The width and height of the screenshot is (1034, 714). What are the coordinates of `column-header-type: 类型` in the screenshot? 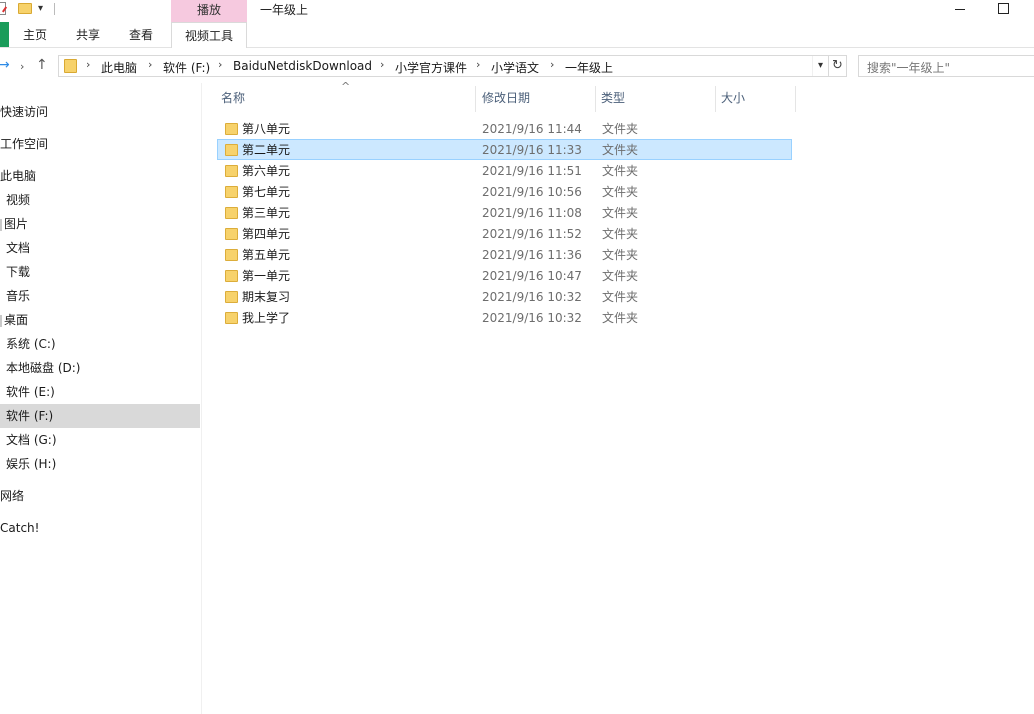 It's located at (658, 97).